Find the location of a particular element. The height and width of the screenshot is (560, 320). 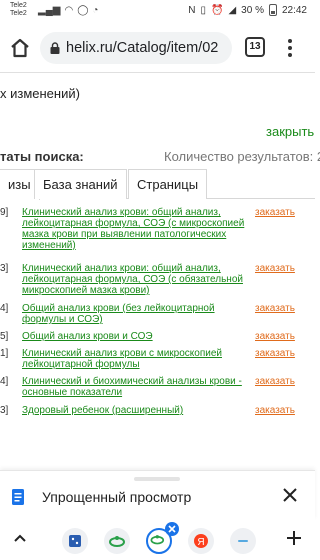

results-tabs: изы База знаний Страницы is located at coordinates (157, 184).